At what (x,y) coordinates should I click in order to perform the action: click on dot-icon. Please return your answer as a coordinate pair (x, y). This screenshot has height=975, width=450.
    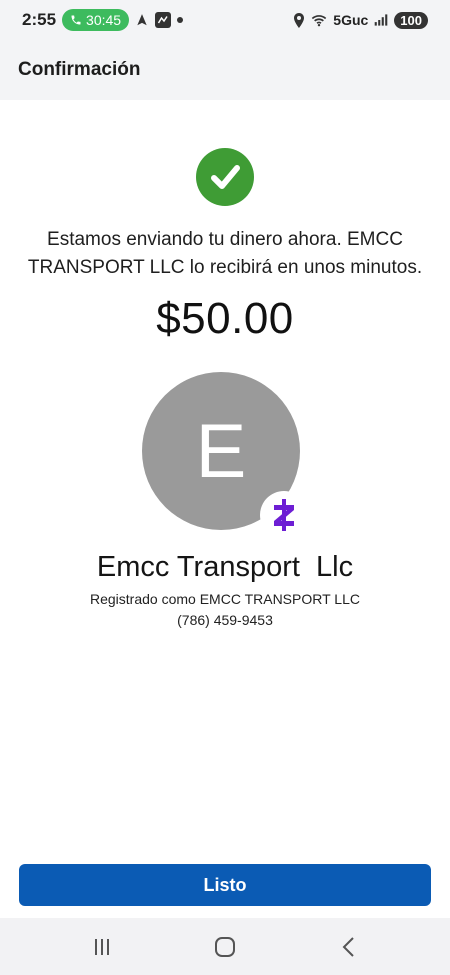
    Looking at the image, I should click on (180, 20).